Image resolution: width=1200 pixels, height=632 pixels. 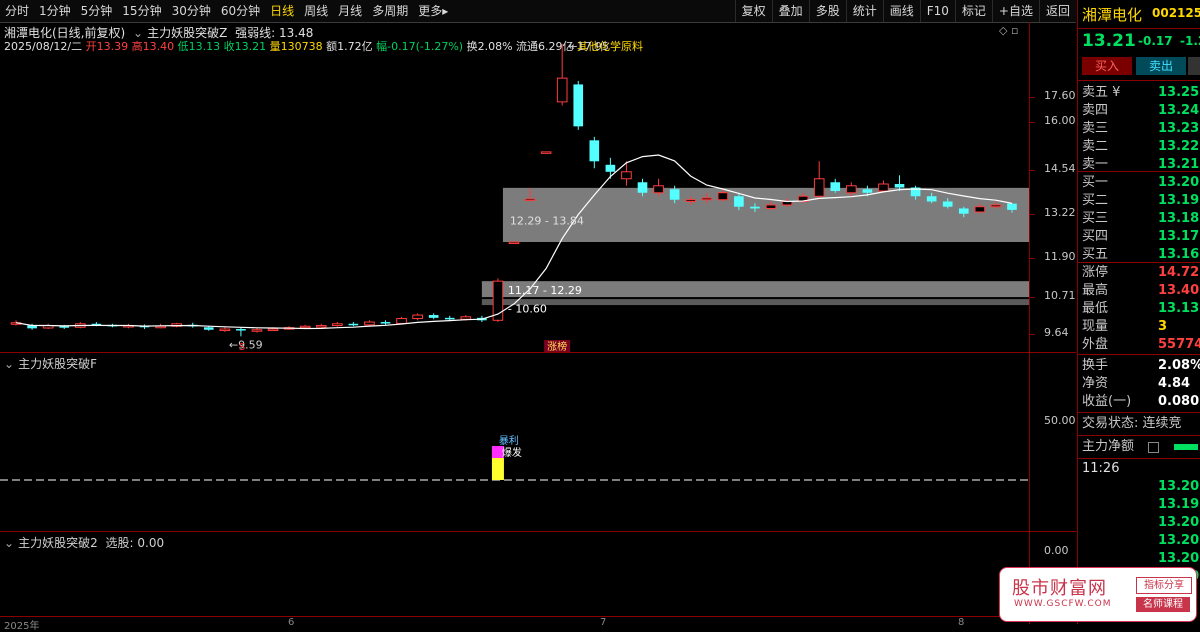 What do you see at coordinates (1107, 401) in the screenshot?
I see `quote-stat2-label: 收益(一)` at bounding box center [1107, 401].